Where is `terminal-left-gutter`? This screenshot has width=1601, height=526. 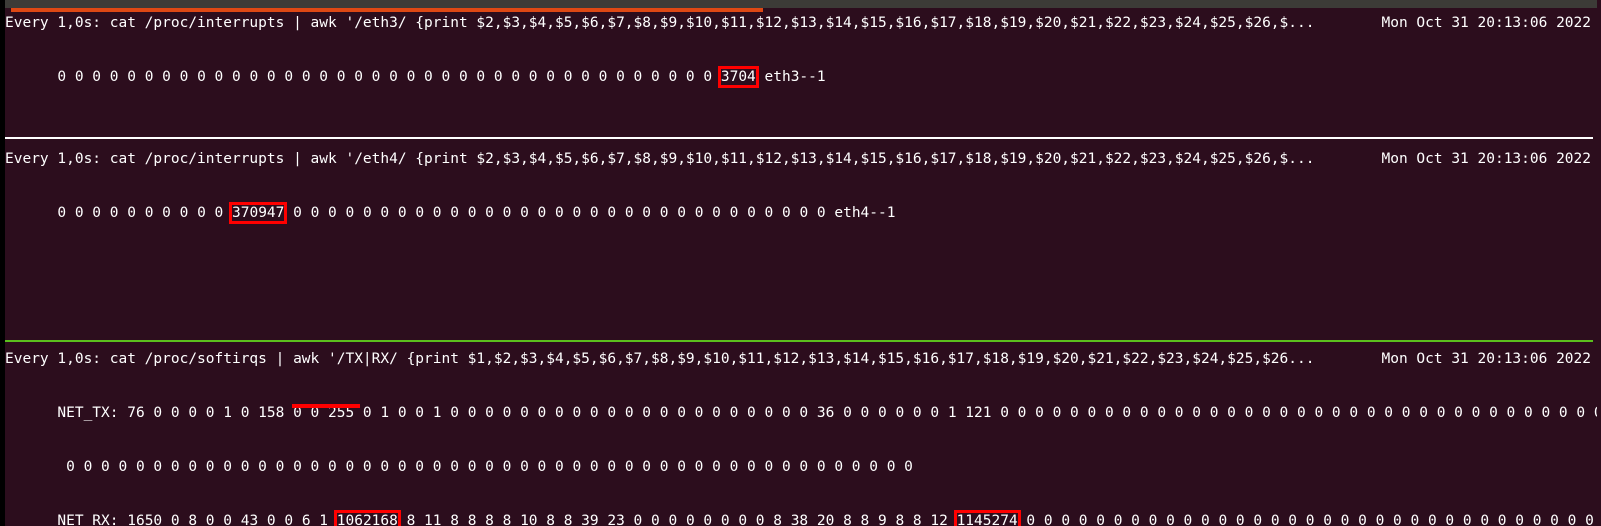 terminal-left-gutter is located at coordinates (2, 263).